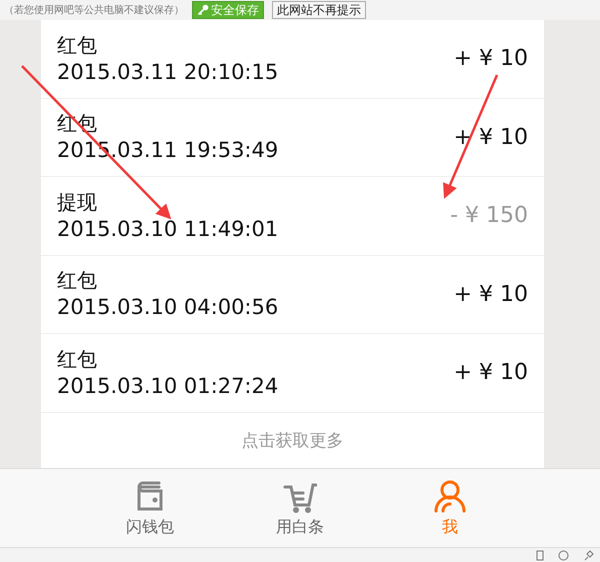 This screenshot has width=600, height=562. Describe the element at coordinates (167, 72) in the screenshot. I see `transaction-time: 2015.03.11 20:10:15` at that location.